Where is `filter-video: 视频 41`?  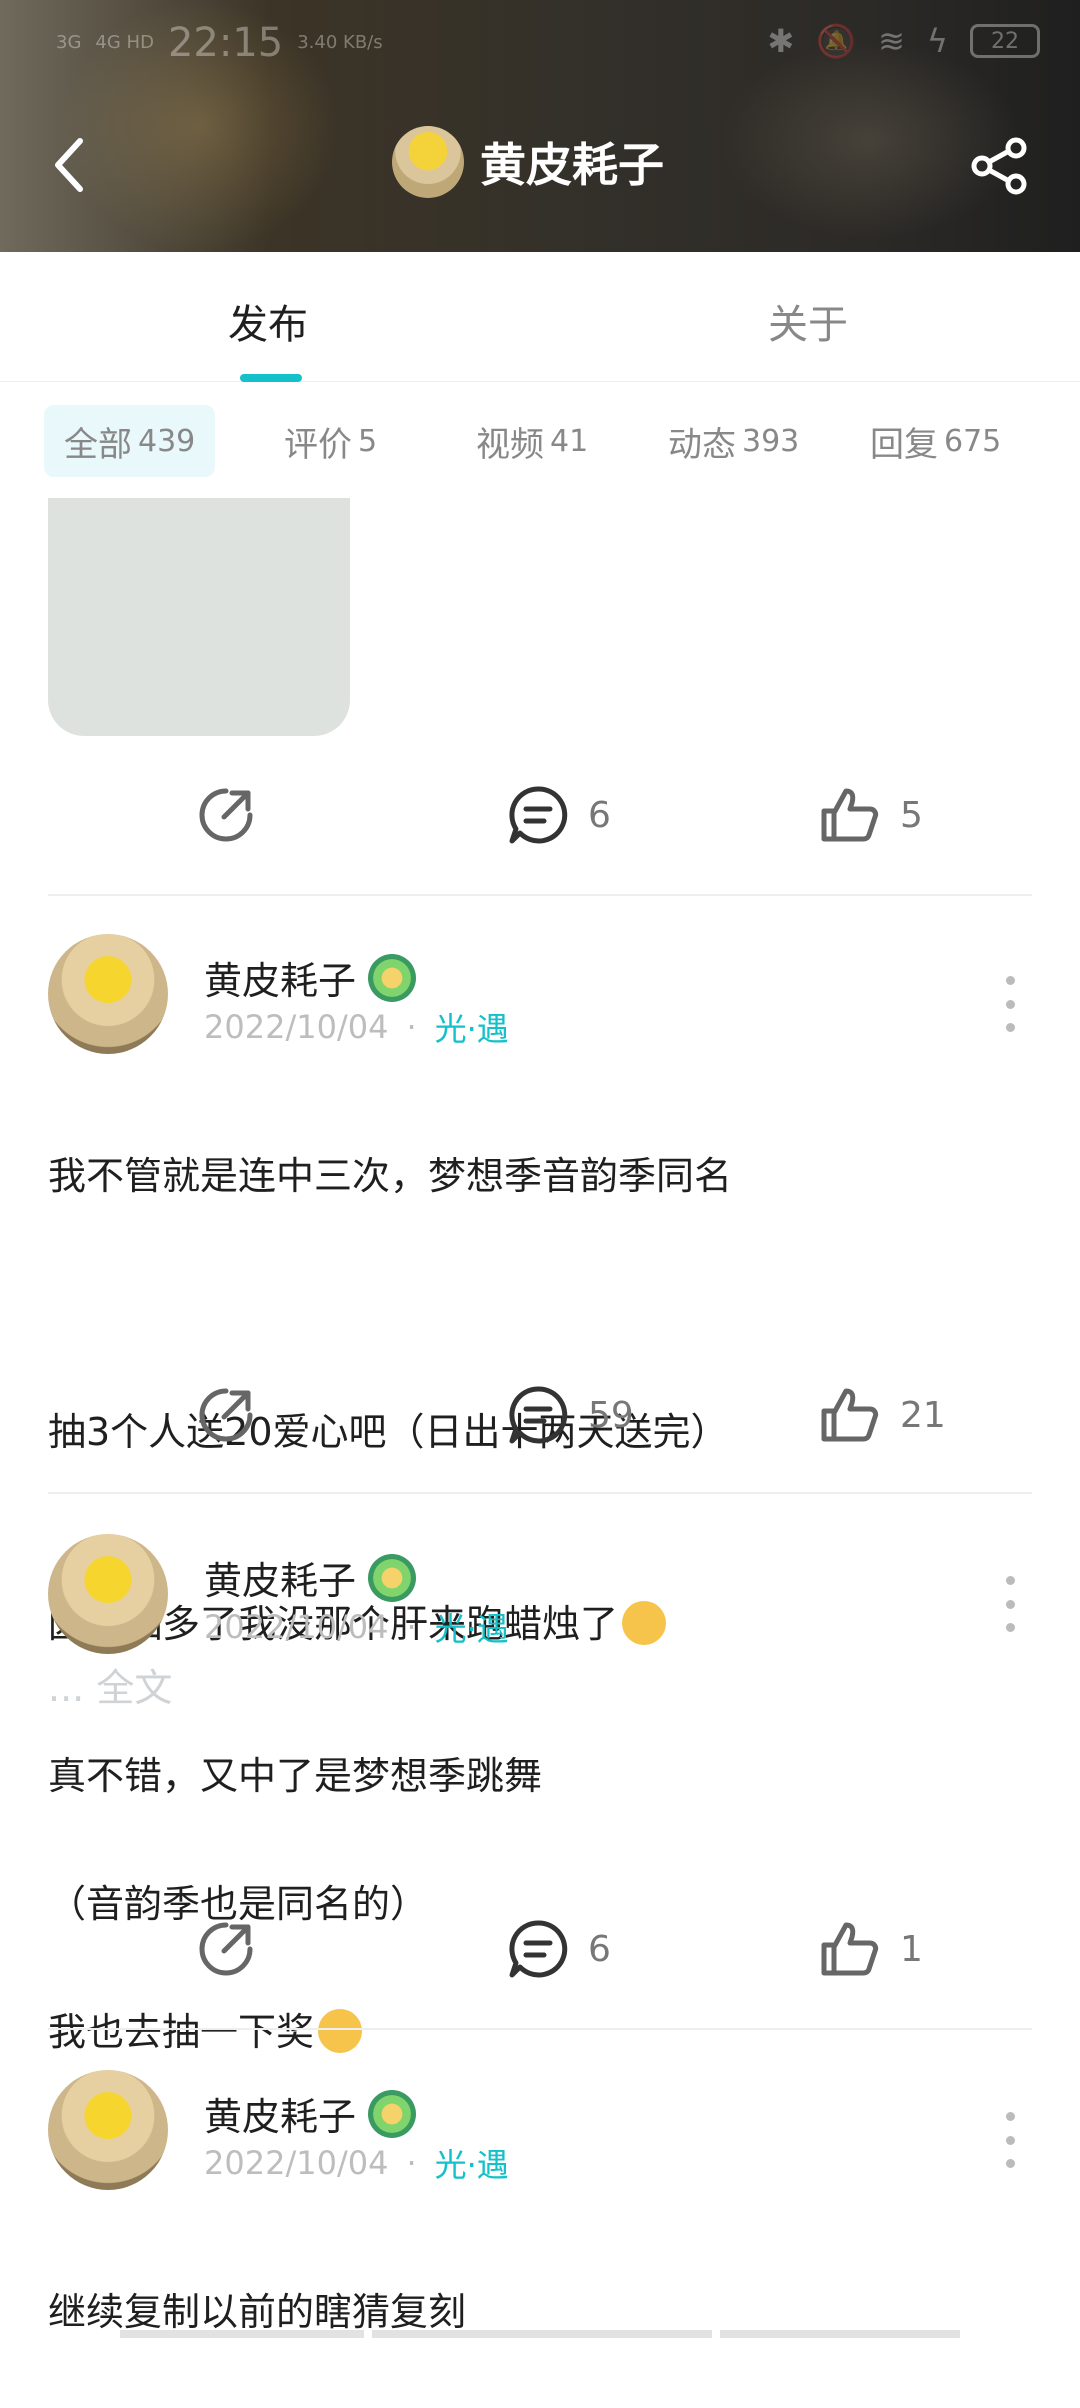 filter-video: 视频 41 is located at coordinates (532, 441).